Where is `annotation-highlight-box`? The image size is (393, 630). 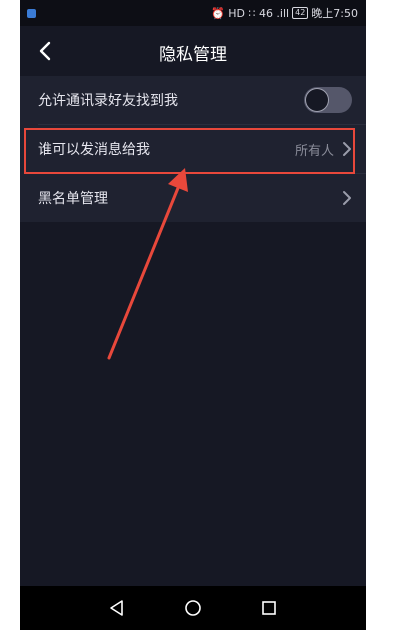 annotation-highlight-box is located at coordinates (189, 151).